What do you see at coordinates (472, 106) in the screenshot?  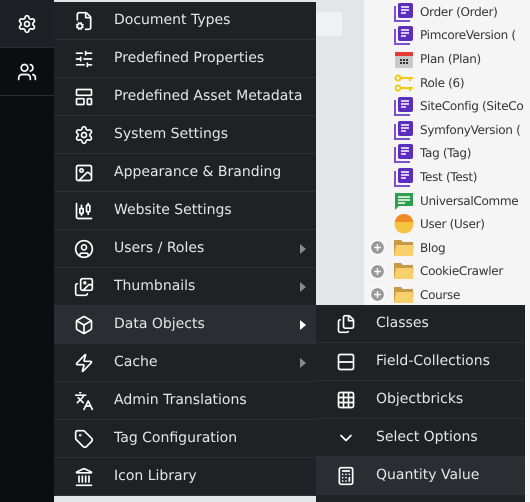 I see `tree-item-label: SiteConfig (SiteCo` at bounding box center [472, 106].